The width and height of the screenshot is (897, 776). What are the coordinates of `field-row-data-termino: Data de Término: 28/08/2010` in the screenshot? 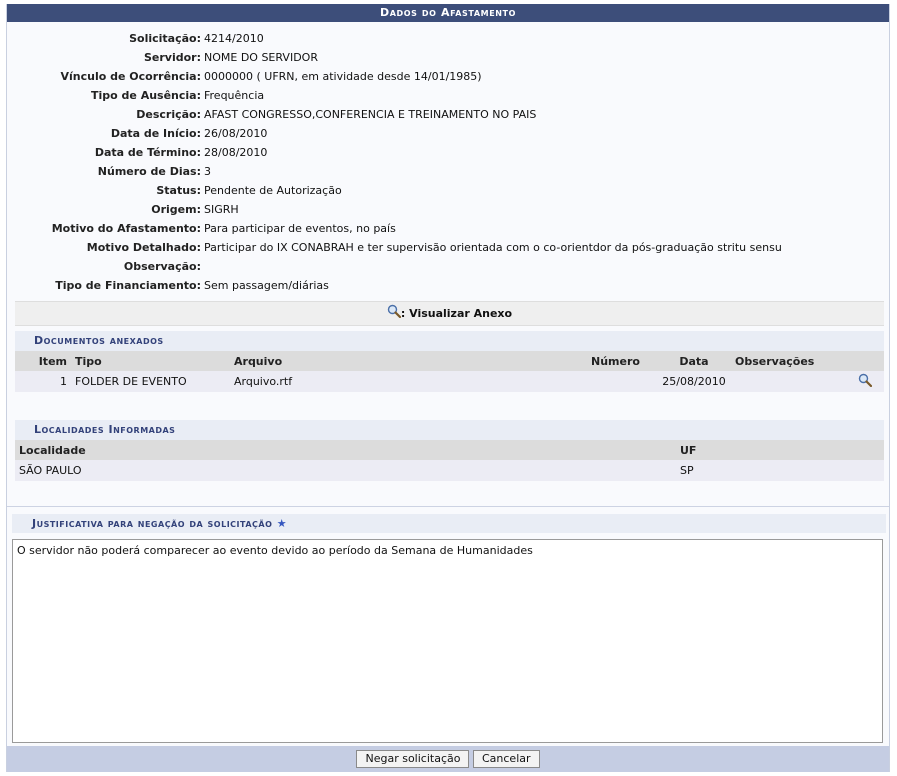 It's located at (448, 152).